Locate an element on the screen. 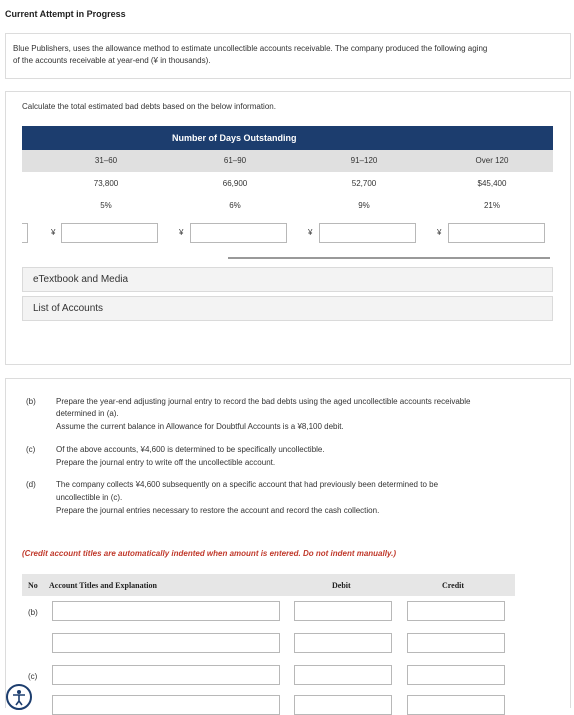  accessibility-button is located at coordinates (19, 697).